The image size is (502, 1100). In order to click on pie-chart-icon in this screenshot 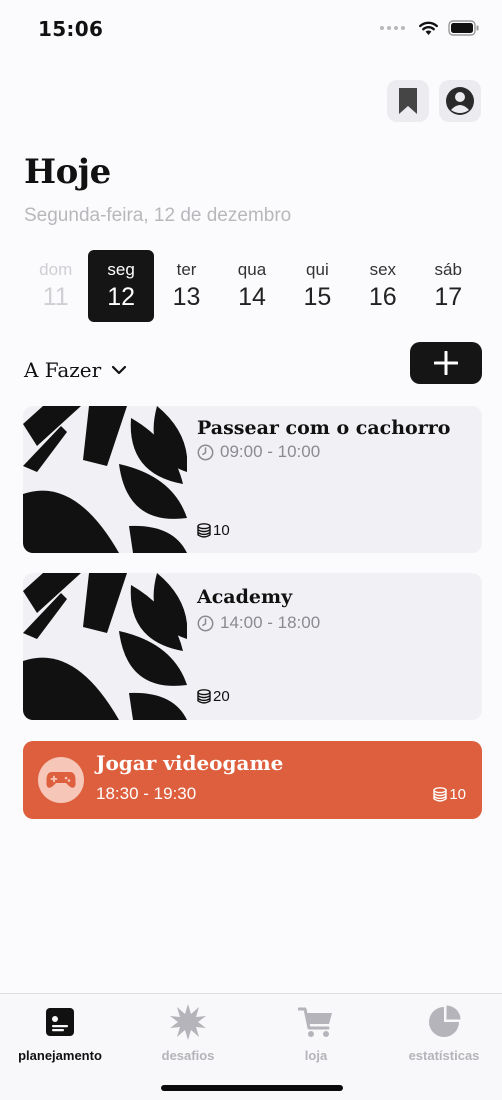, I will do `click(445, 1021)`.